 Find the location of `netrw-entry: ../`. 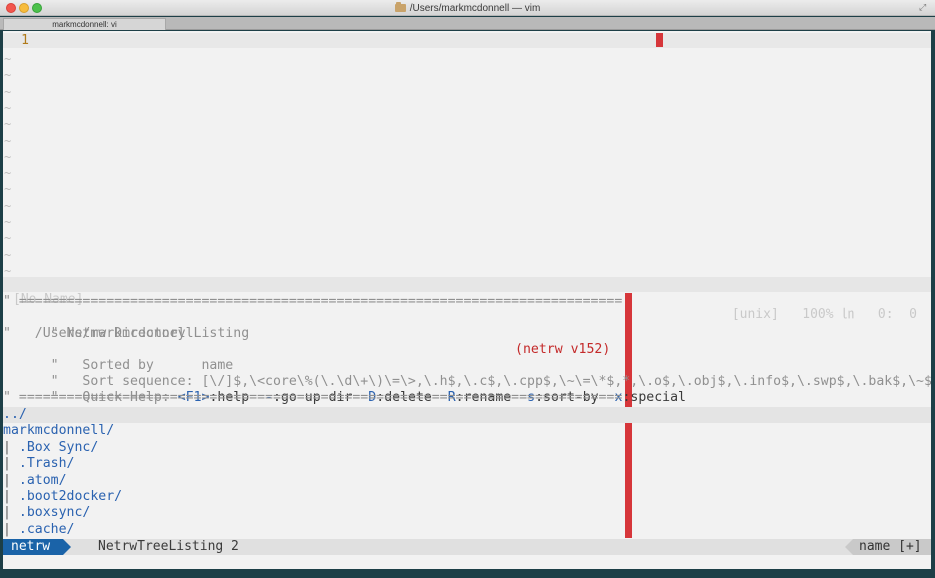

netrw-entry: ../ is located at coordinates (467, 415).